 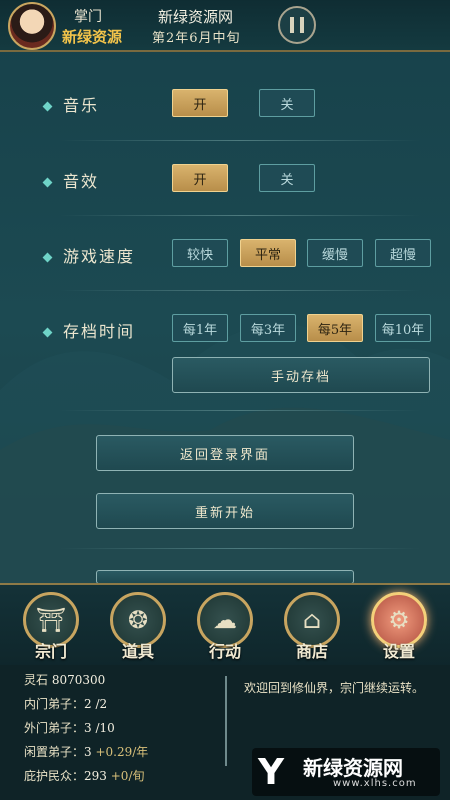 I want to click on spirit-stone-row: 灵石 8070300, so click(x=65, y=680).